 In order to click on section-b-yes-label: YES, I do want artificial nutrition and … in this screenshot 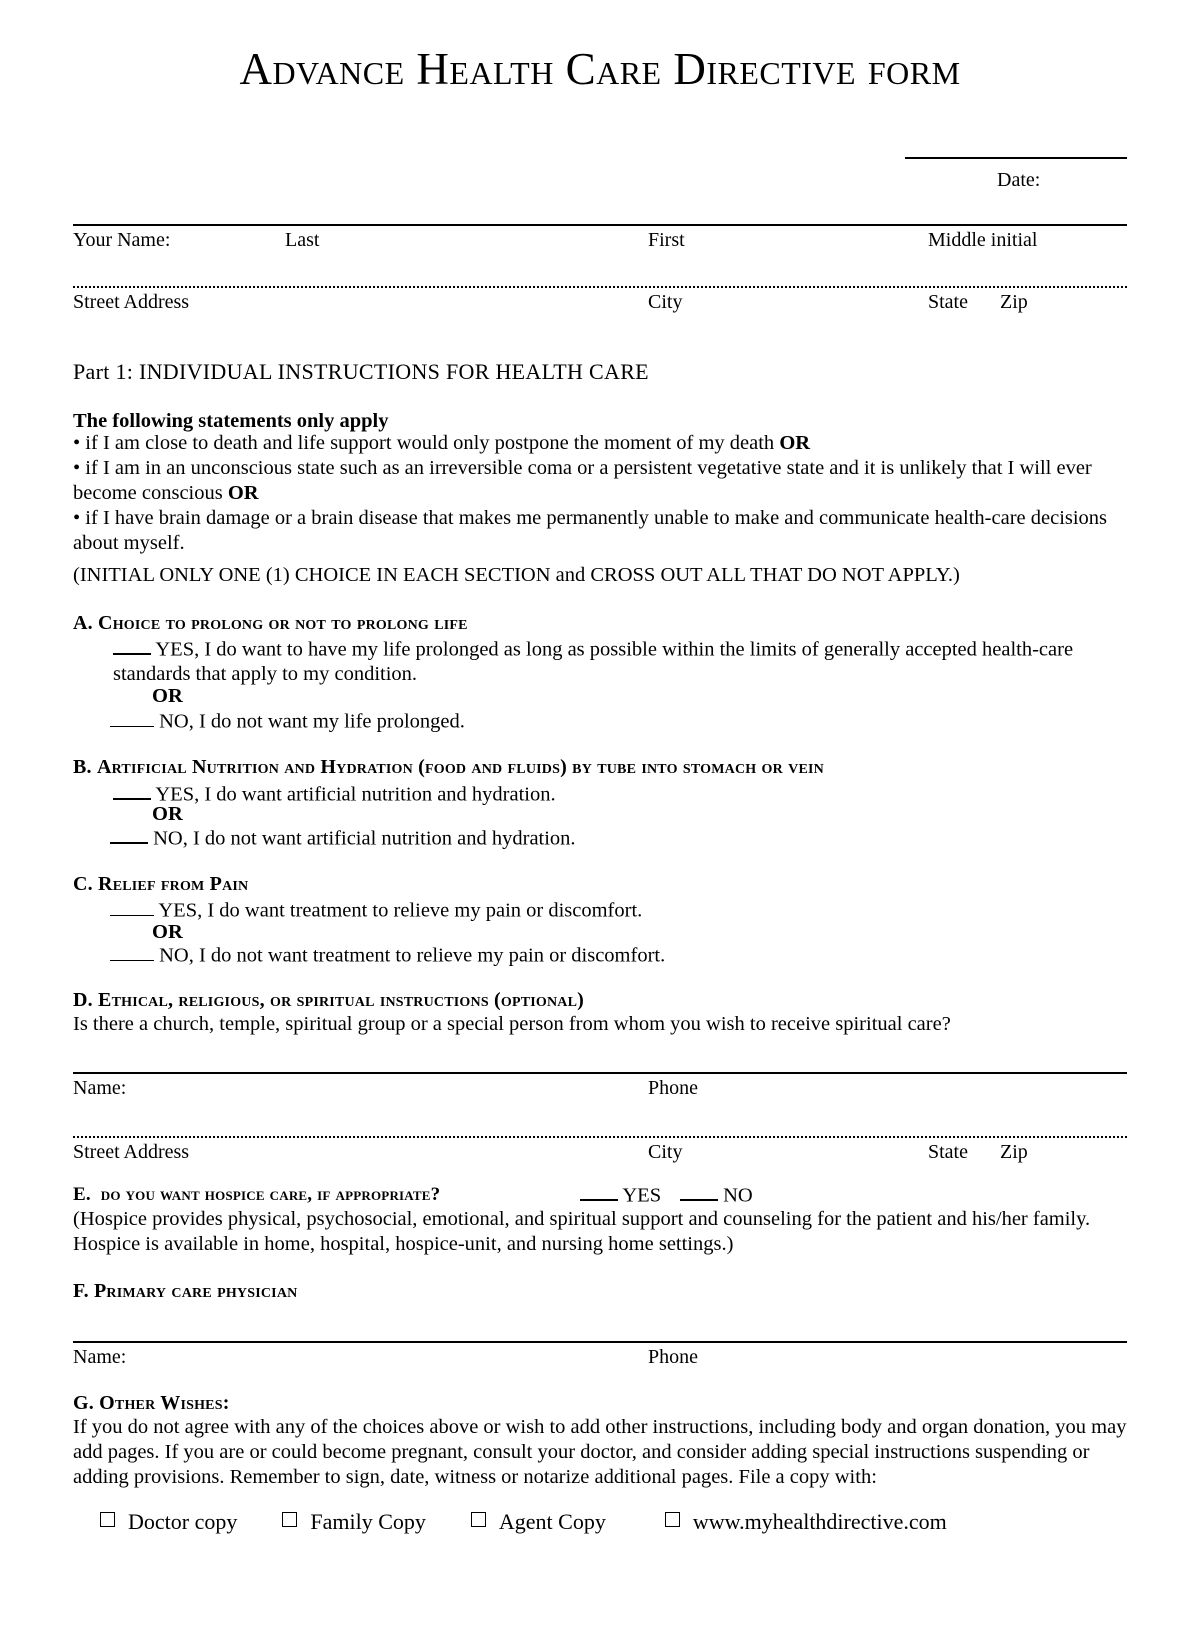, I will do `click(355, 794)`.